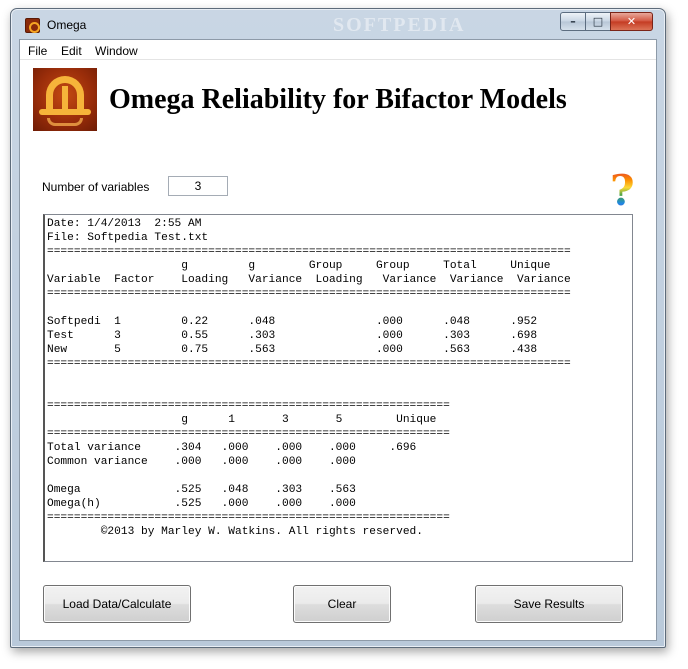 This screenshot has height=669, width=688. I want to click on load-data-calculate-button: Load Data/Calculate, so click(117, 604).